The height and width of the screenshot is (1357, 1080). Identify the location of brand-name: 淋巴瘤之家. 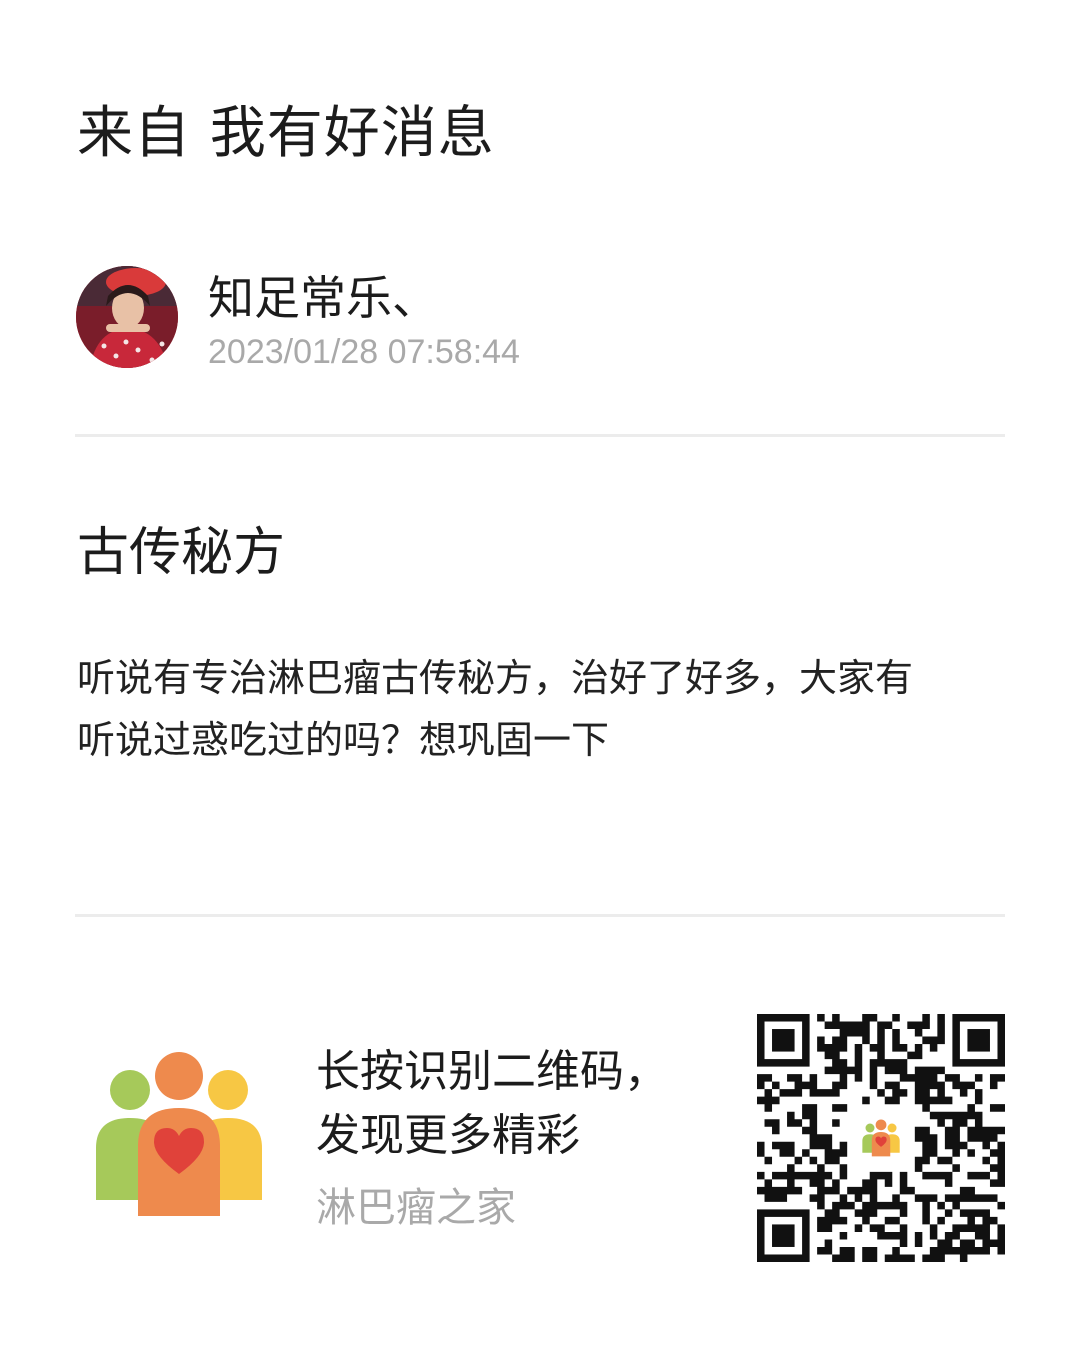
(416, 1208).